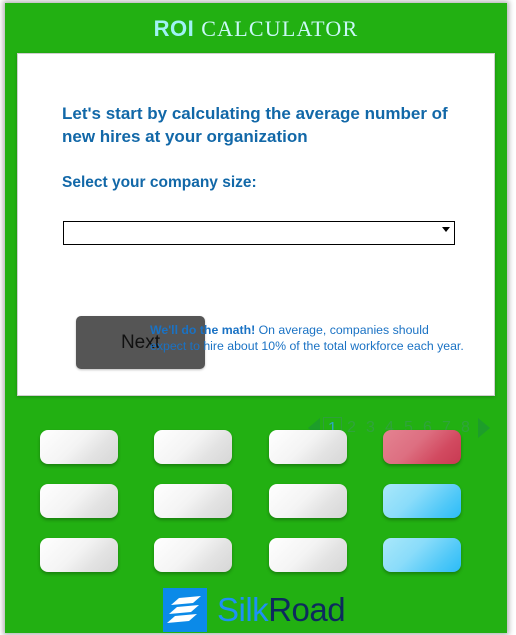 The width and height of the screenshot is (516, 635). I want to click on company-size-label: Select your company size:, so click(159, 182).